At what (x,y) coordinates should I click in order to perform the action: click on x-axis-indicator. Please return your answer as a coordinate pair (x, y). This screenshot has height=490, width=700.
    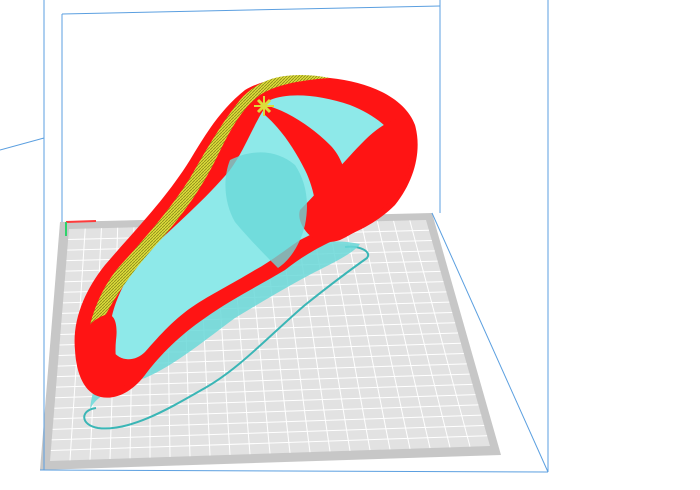
    Looking at the image, I should click on (81, 221).